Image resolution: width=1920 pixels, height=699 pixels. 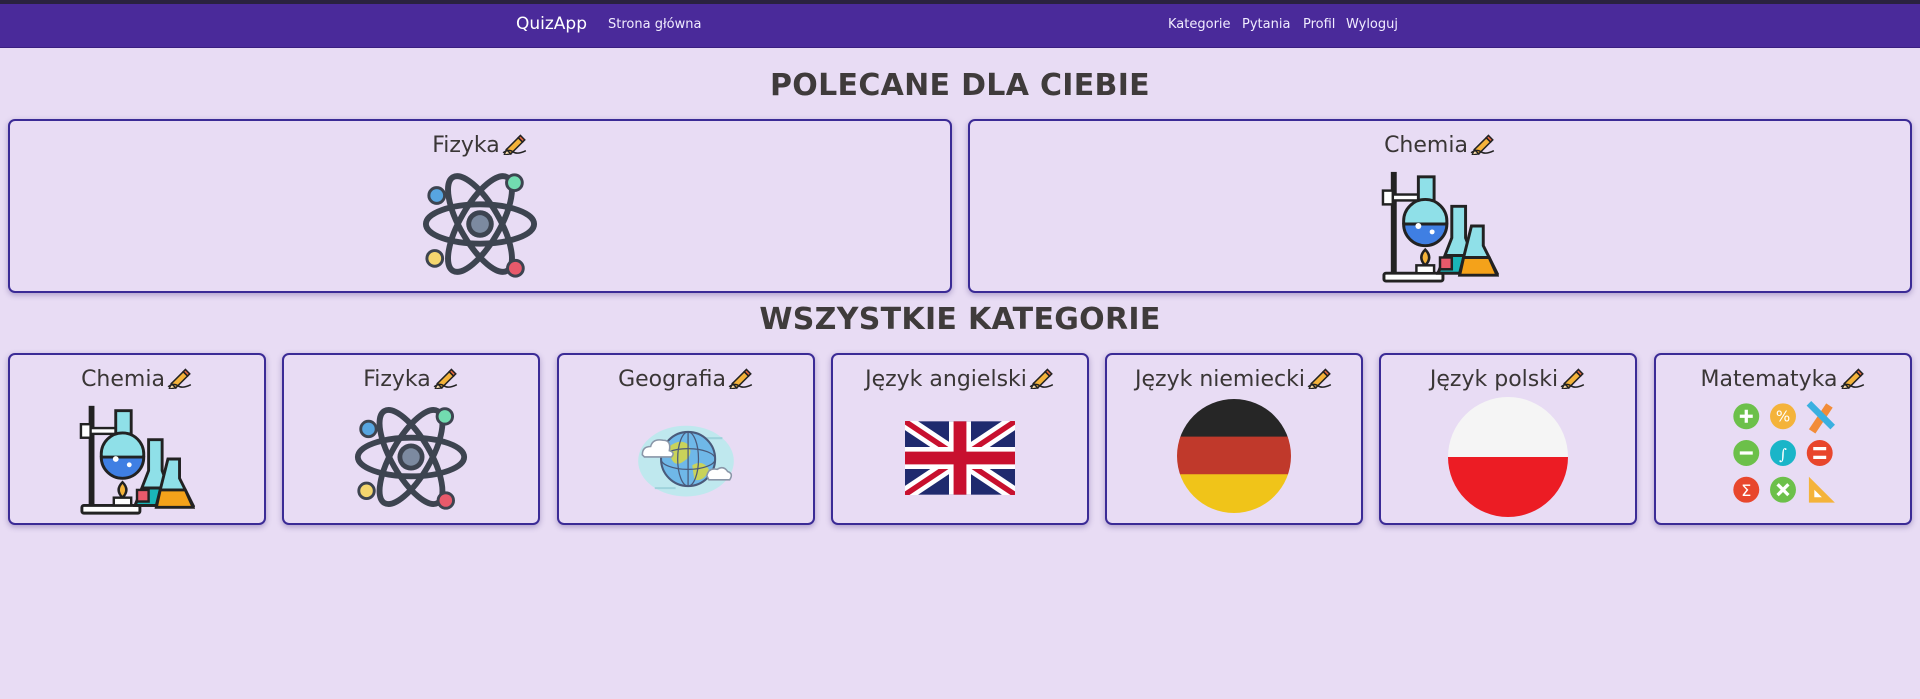 What do you see at coordinates (1266, 24) in the screenshot?
I see `nav-link-questions: Pytania` at bounding box center [1266, 24].